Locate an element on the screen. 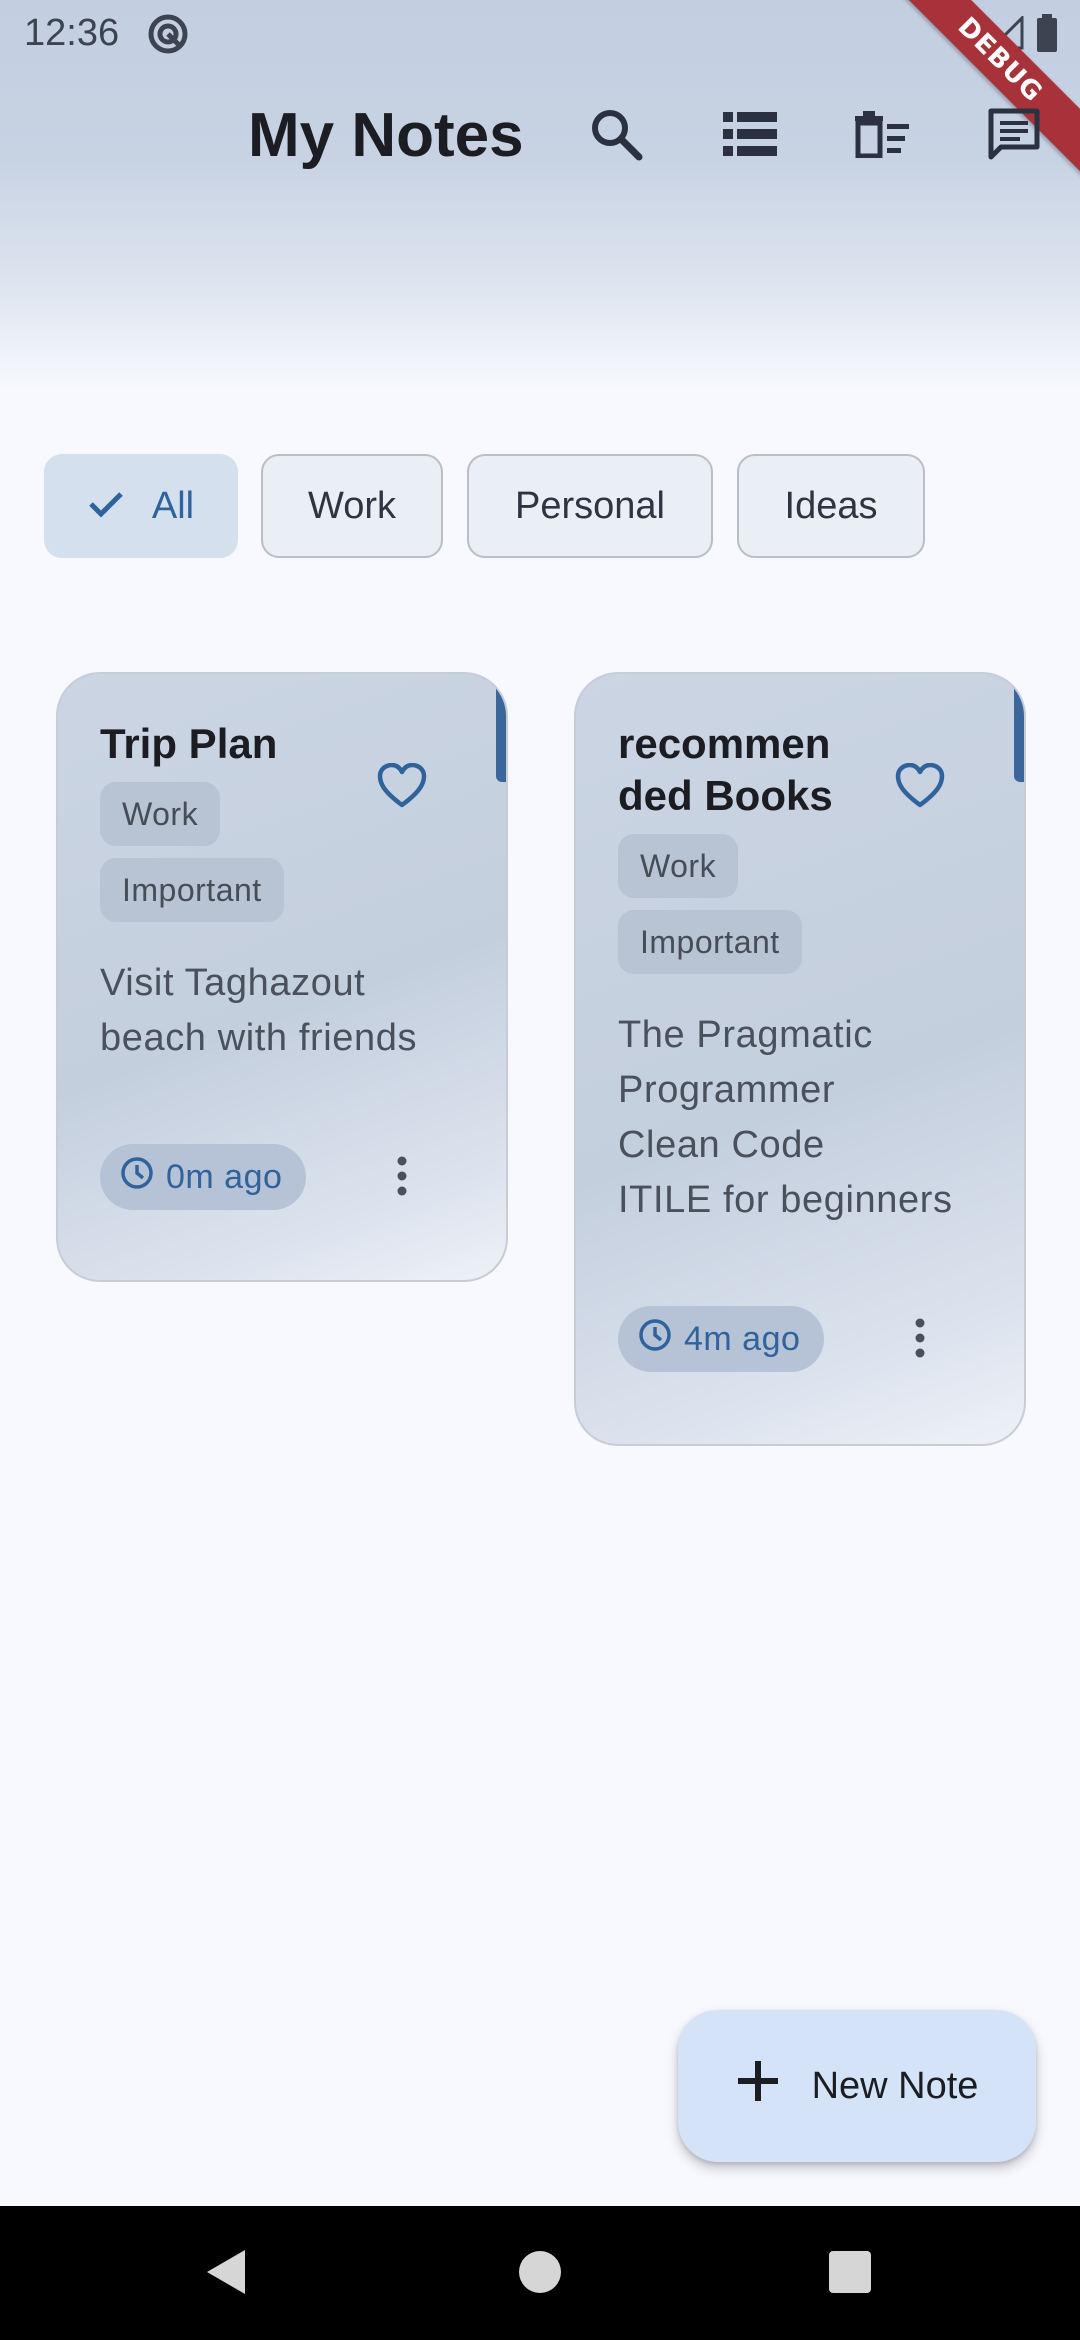  recents-icon is located at coordinates (850, 2274).